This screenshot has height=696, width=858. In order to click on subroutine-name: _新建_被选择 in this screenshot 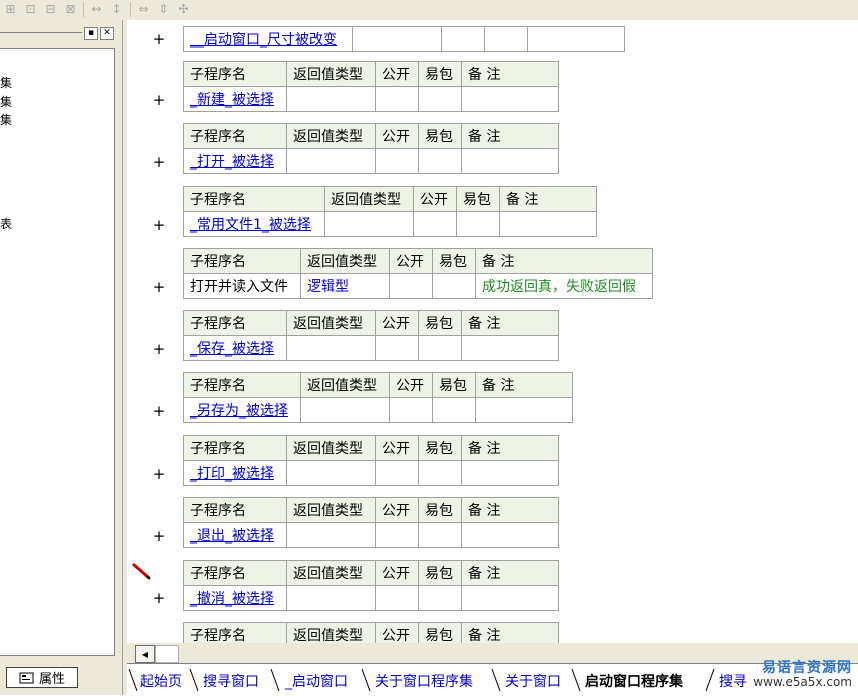, I will do `click(235, 99)`.